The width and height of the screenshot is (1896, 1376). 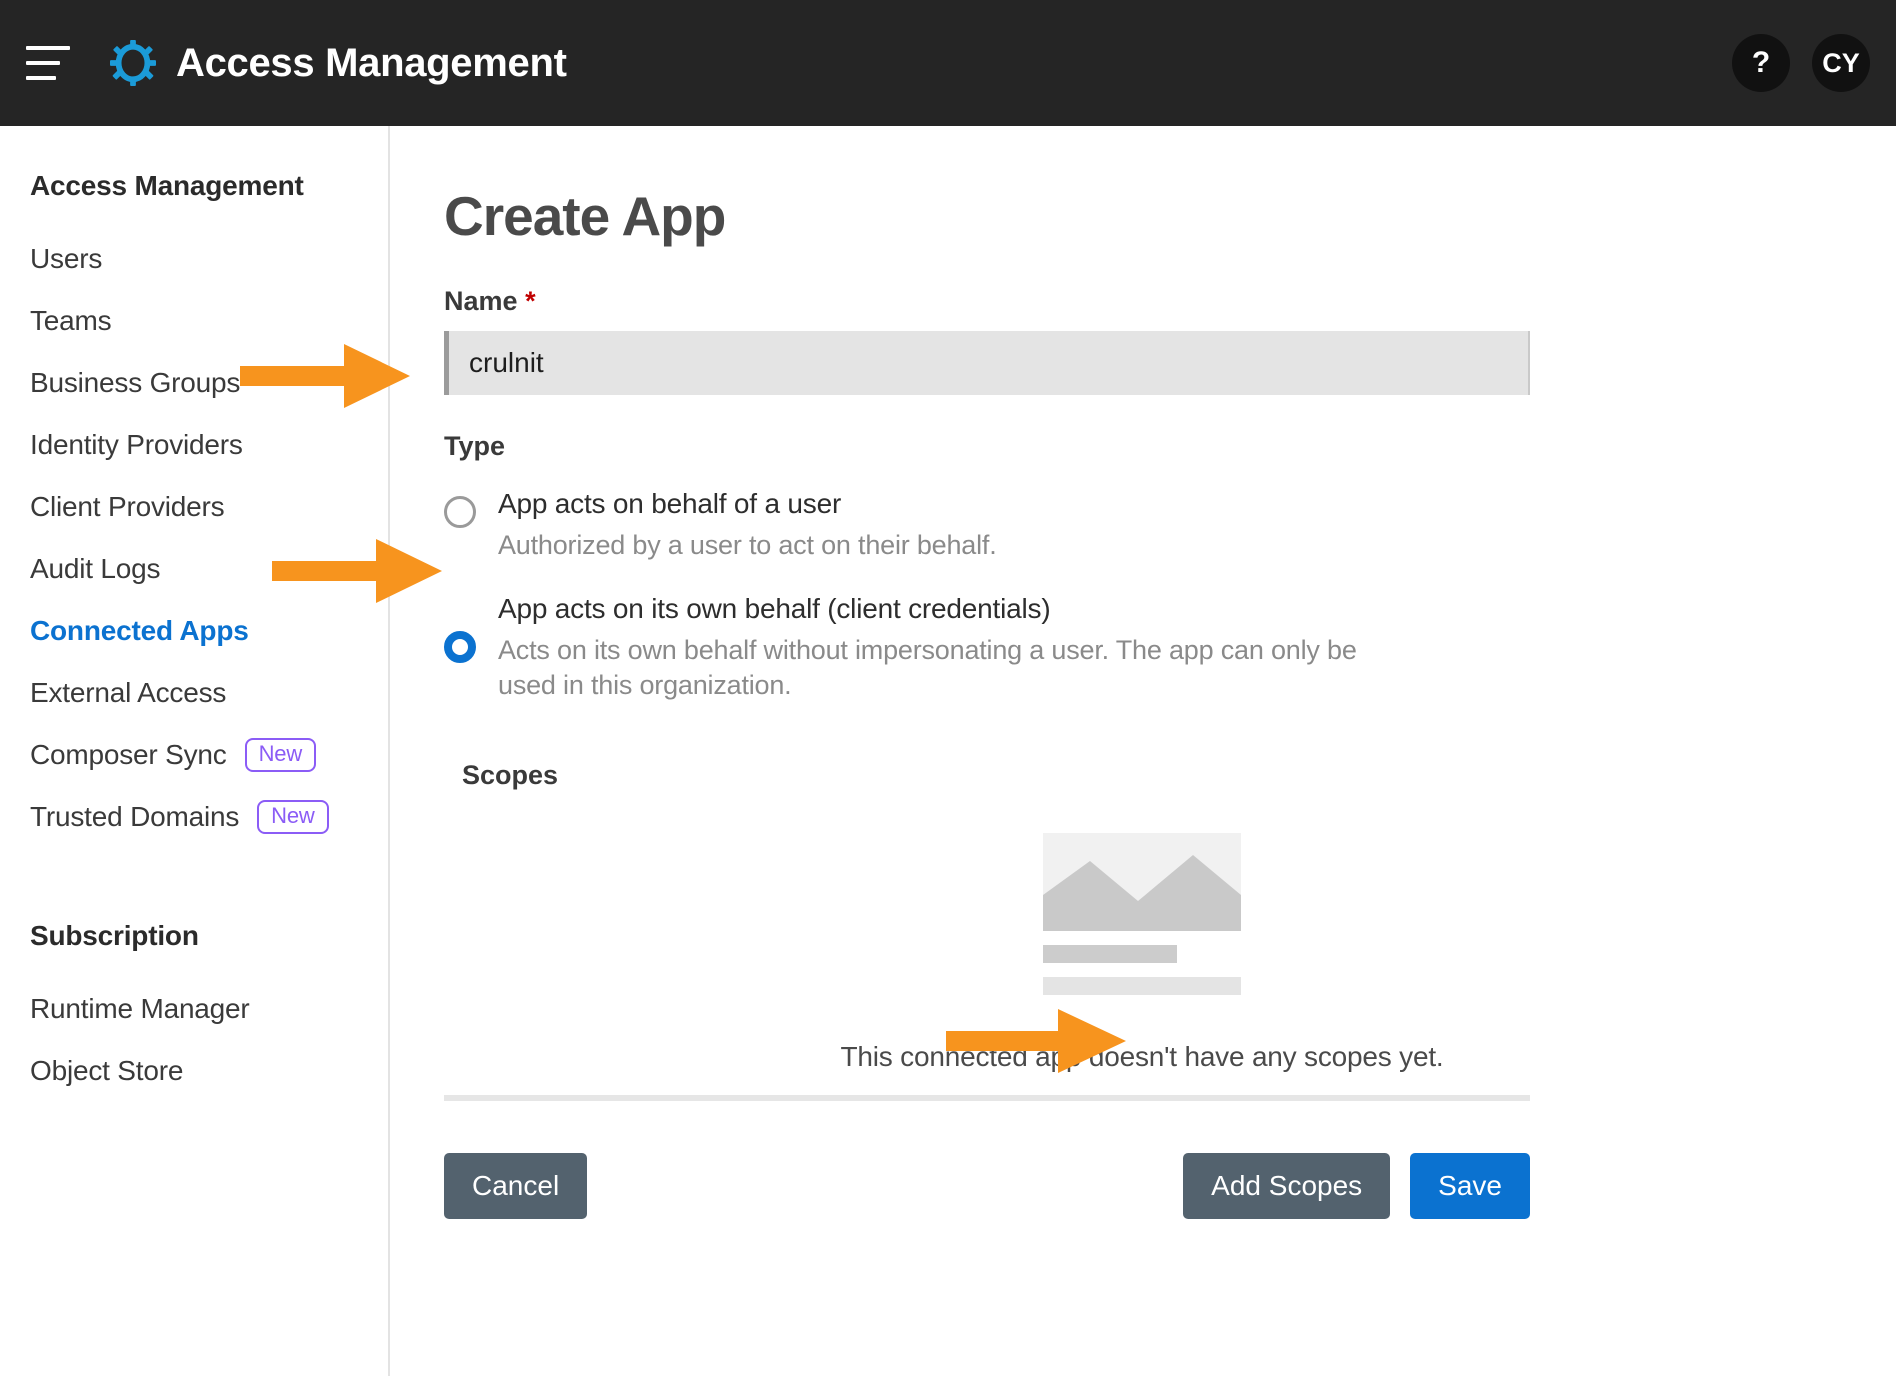 I want to click on add-scopes-button: Add Scopes, so click(x=1287, y=1186).